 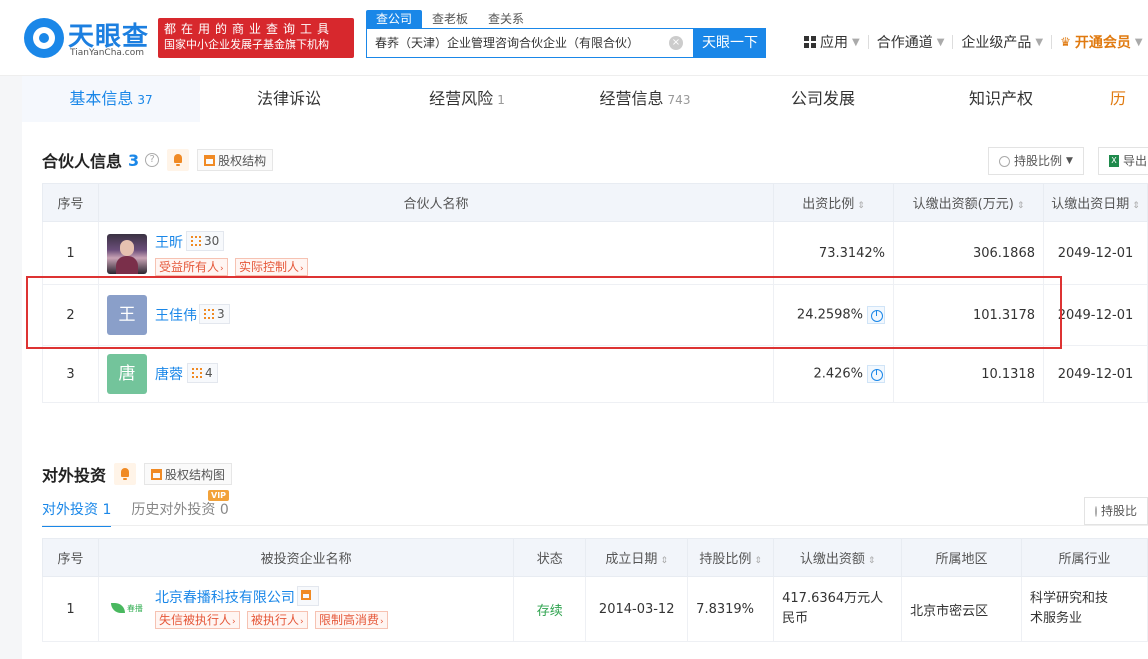 I want to click on tianyancha-logo: 天眼查 TianYanCha.com, so click(x=89, y=37).